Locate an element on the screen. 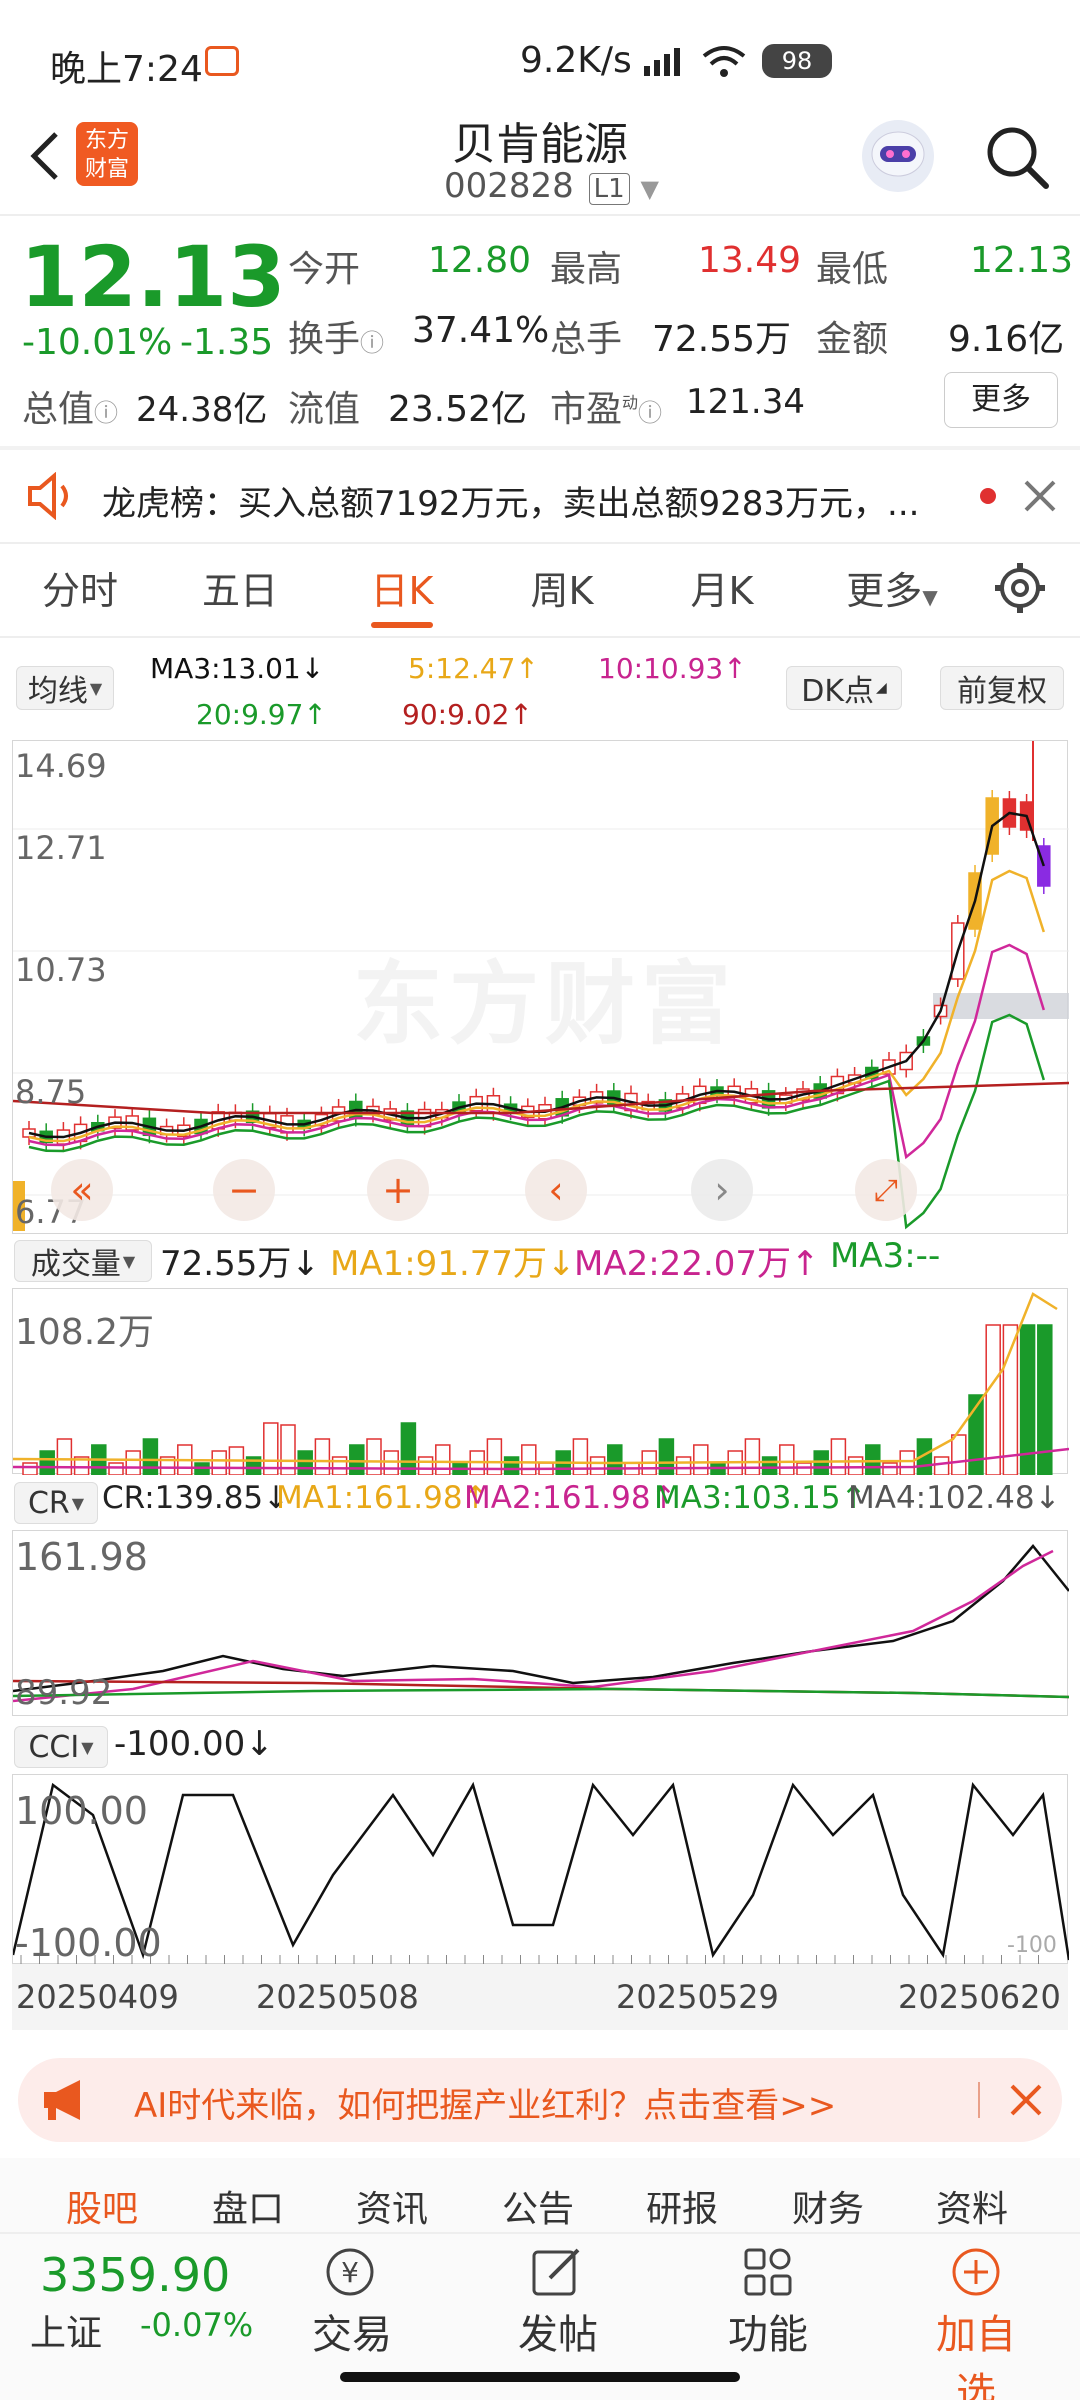 Image resolution: width=1080 pixels, height=2400 pixels. megaphone-icon is located at coordinates (68, 2100).